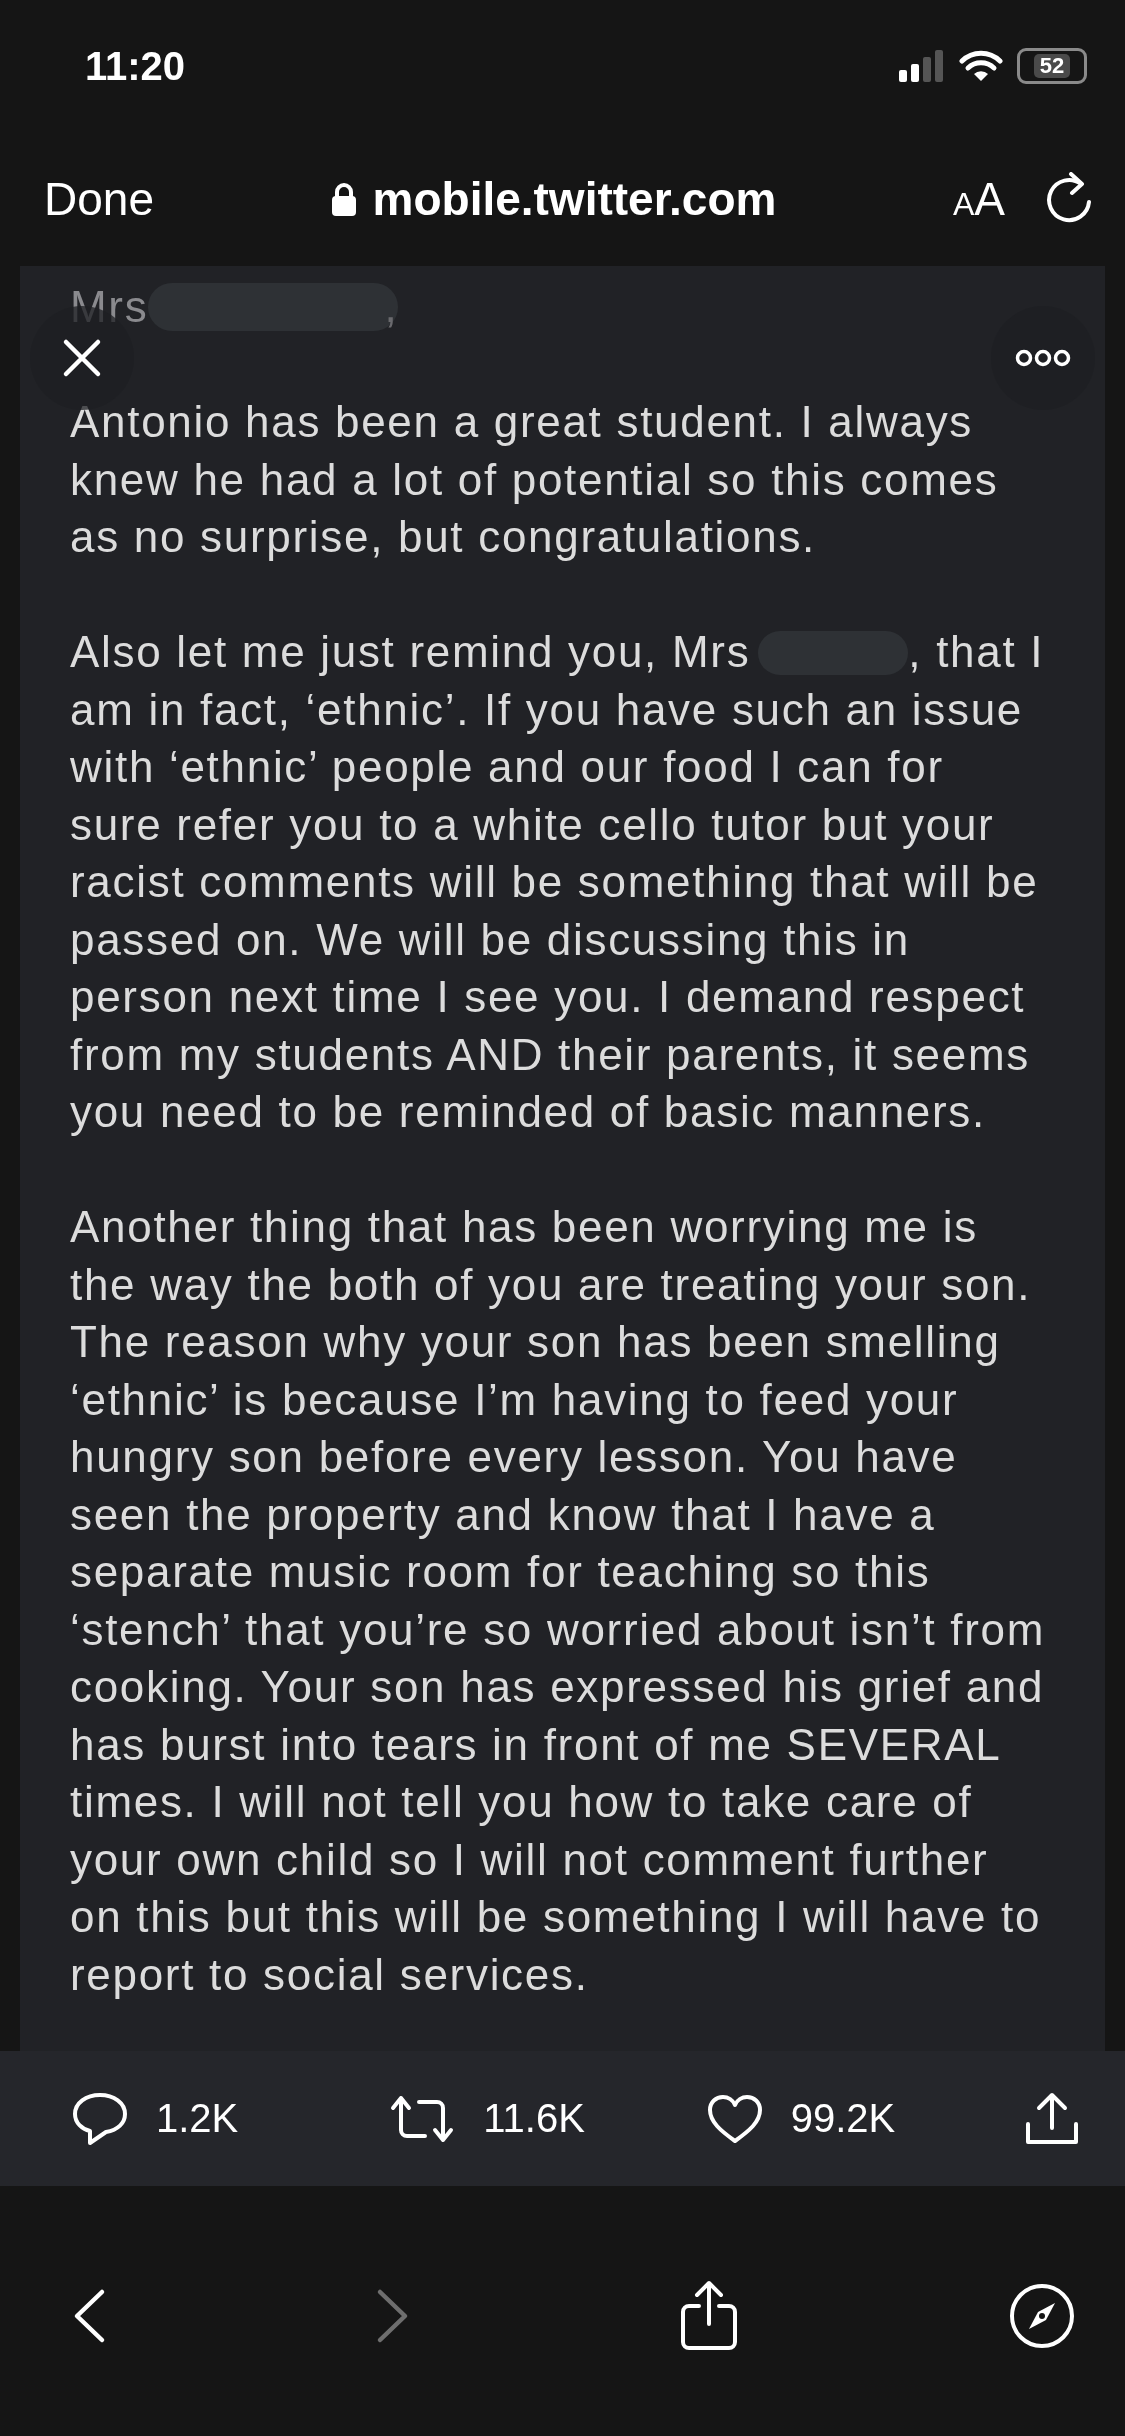 The width and height of the screenshot is (1125, 2436). Describe the element at coordinates (422, 2118) in the screenshot. I see `retweet-icon` at that location.